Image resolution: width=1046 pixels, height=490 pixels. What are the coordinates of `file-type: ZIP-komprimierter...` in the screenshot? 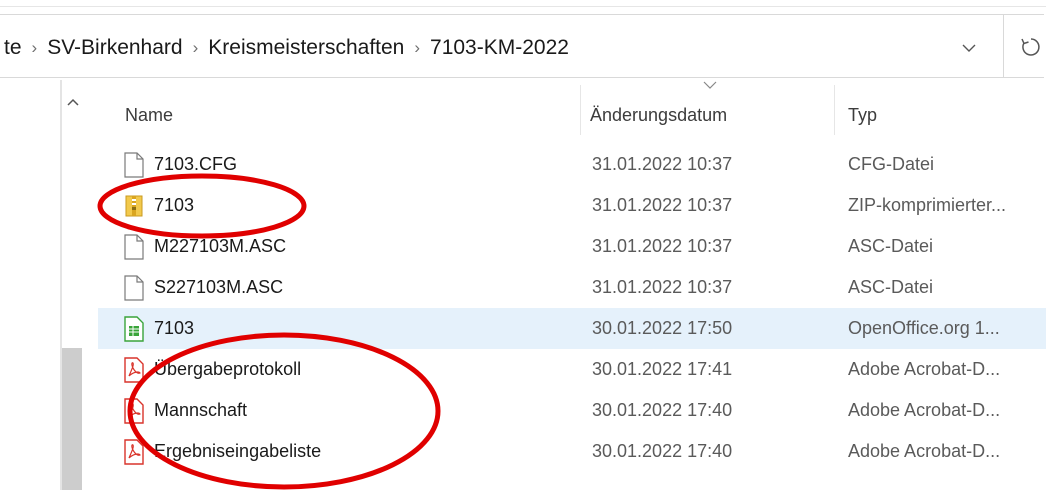 It's located at (927, 205).